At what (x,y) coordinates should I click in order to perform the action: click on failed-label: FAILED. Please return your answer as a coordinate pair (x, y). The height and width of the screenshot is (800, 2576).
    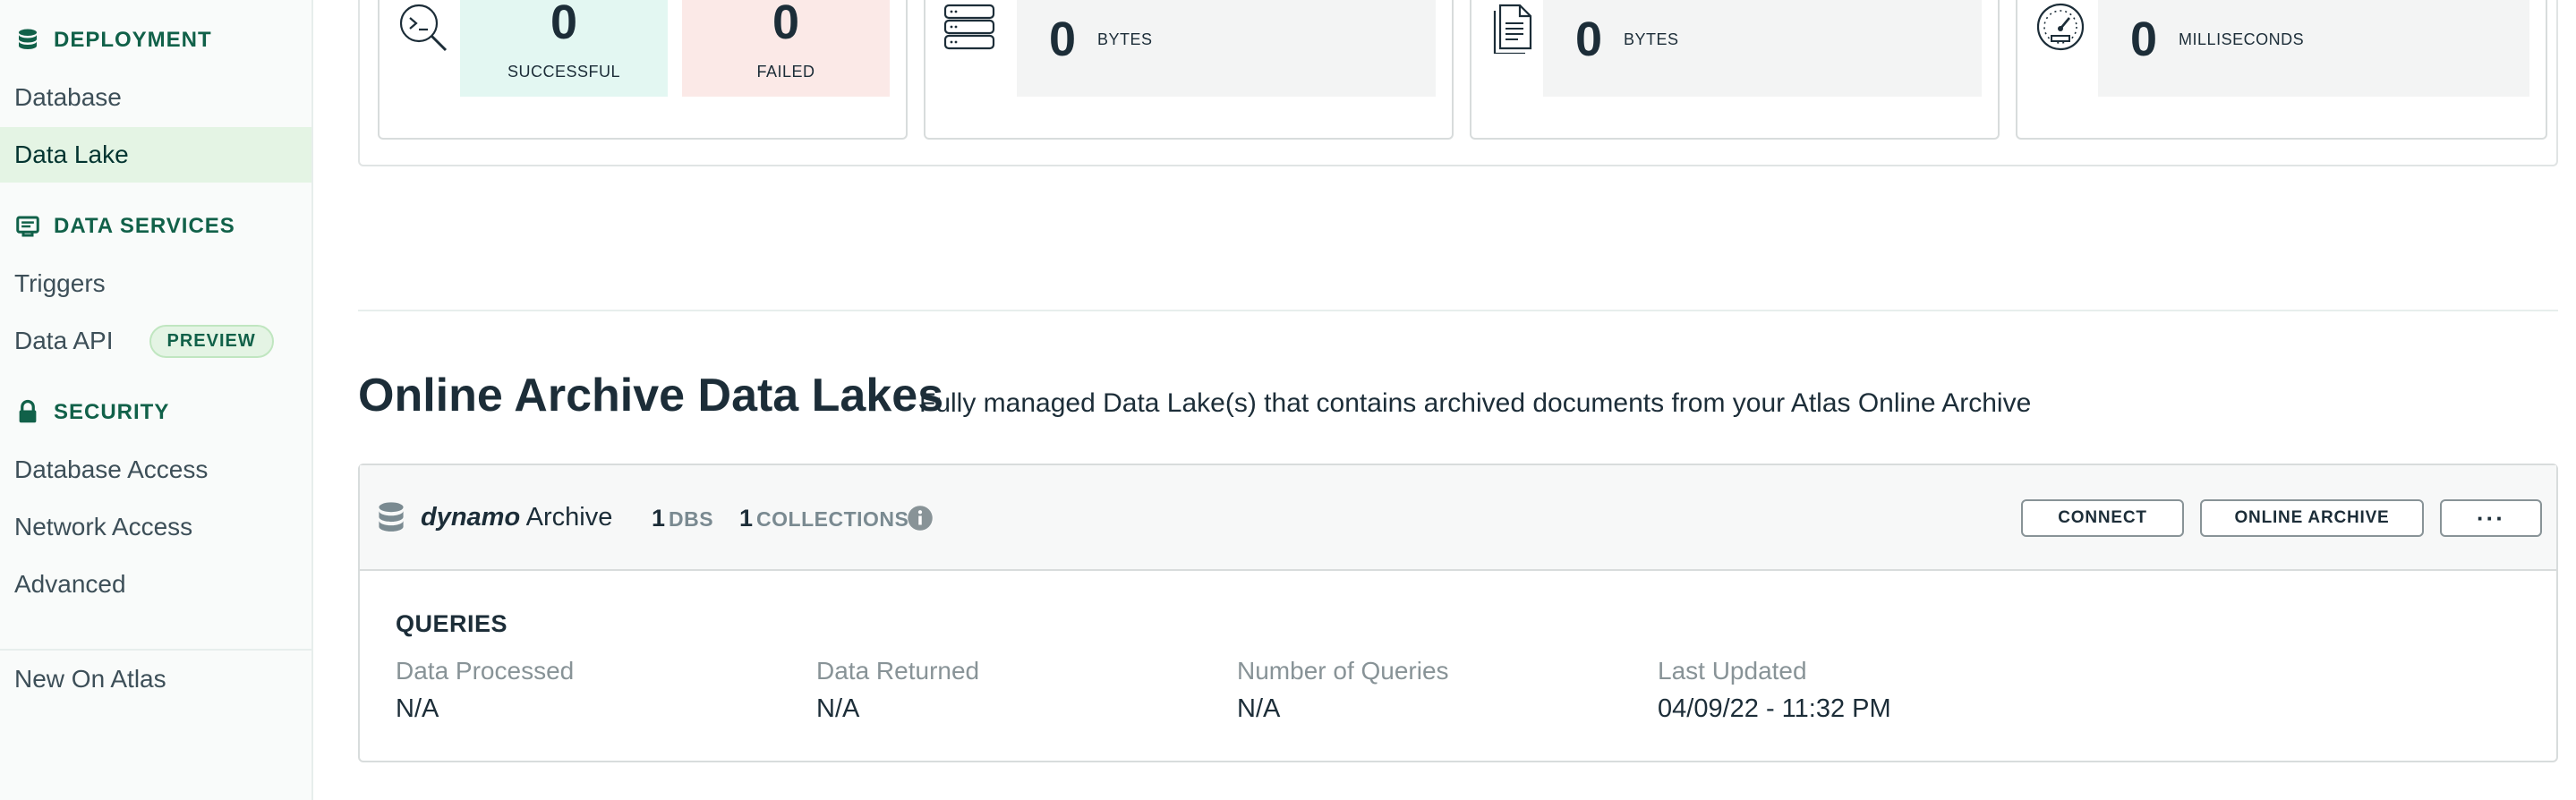
    Looking at the image, I should click on (785, 71).